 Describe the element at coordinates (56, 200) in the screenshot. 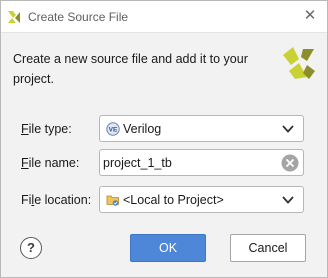

I see `file-location-label: File location:` at that location.